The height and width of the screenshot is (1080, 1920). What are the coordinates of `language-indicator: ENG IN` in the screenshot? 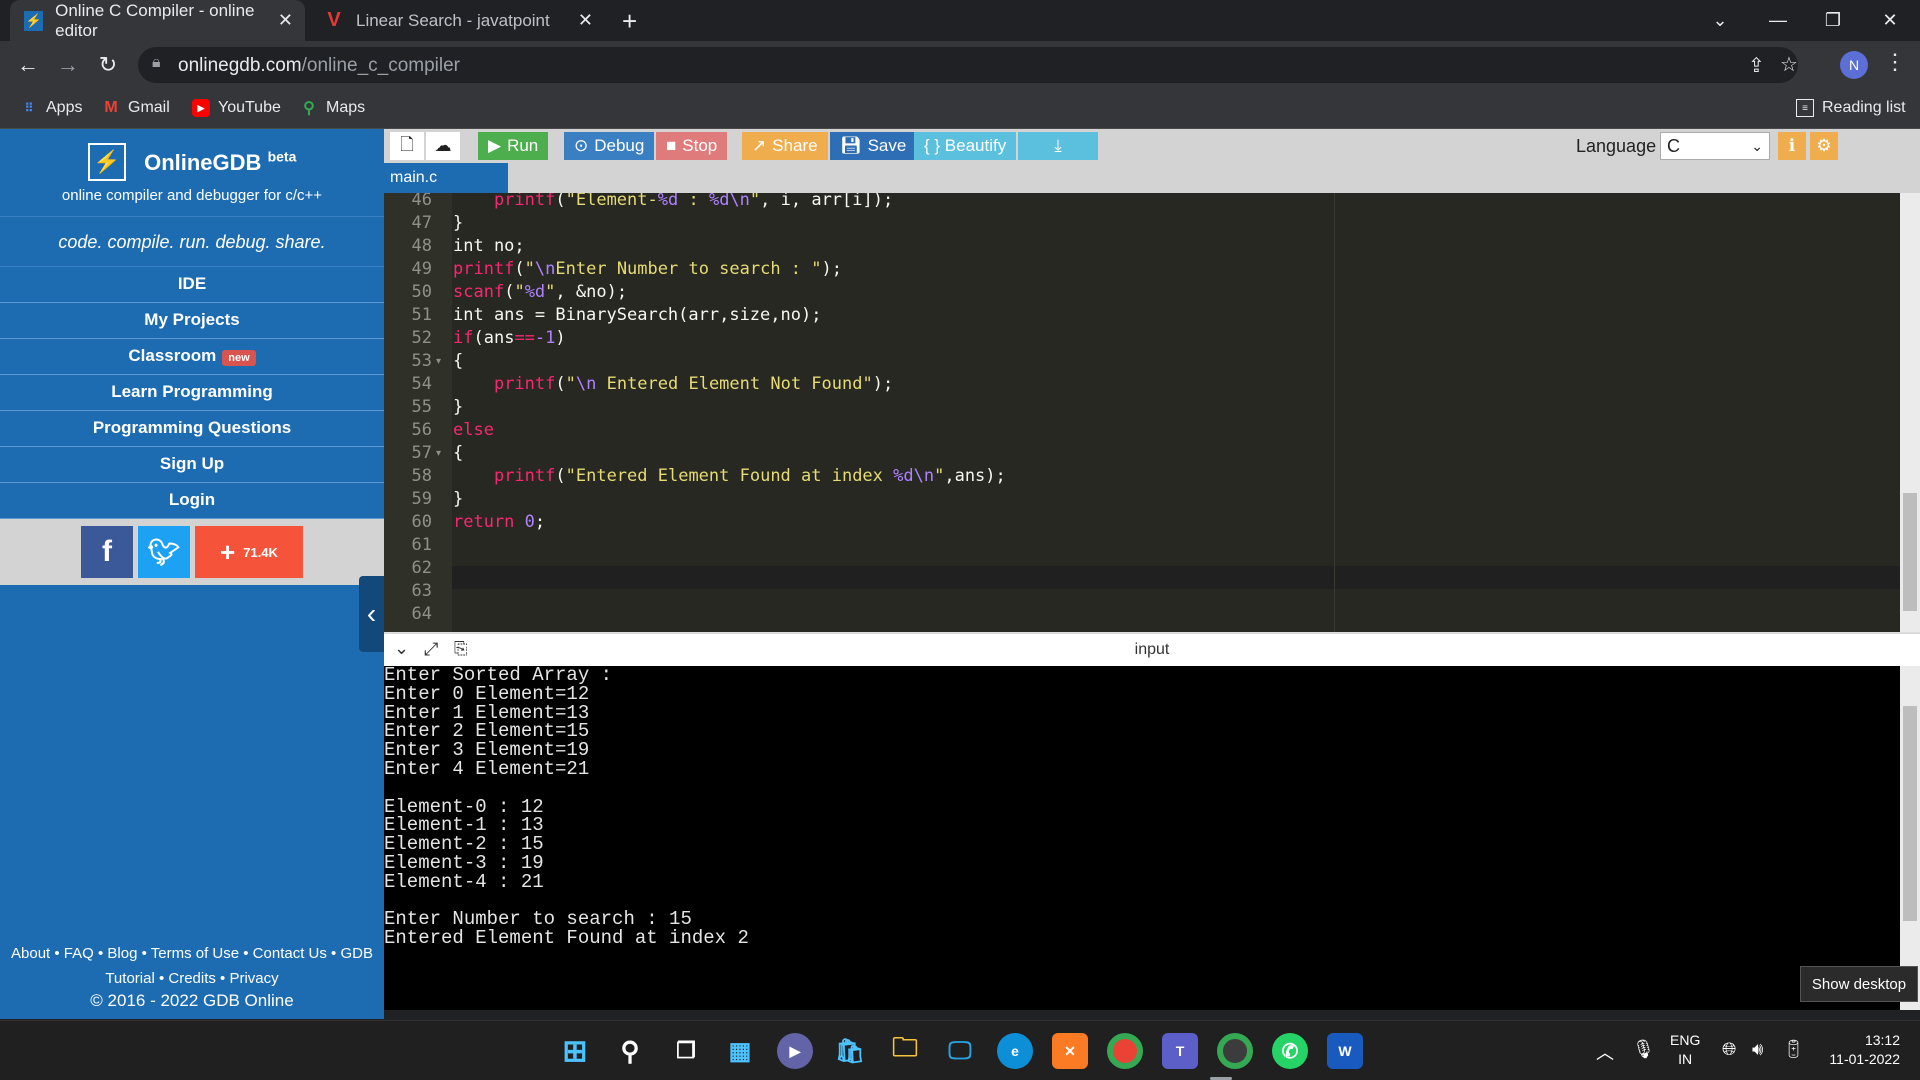 It's located at (1685, 1050).